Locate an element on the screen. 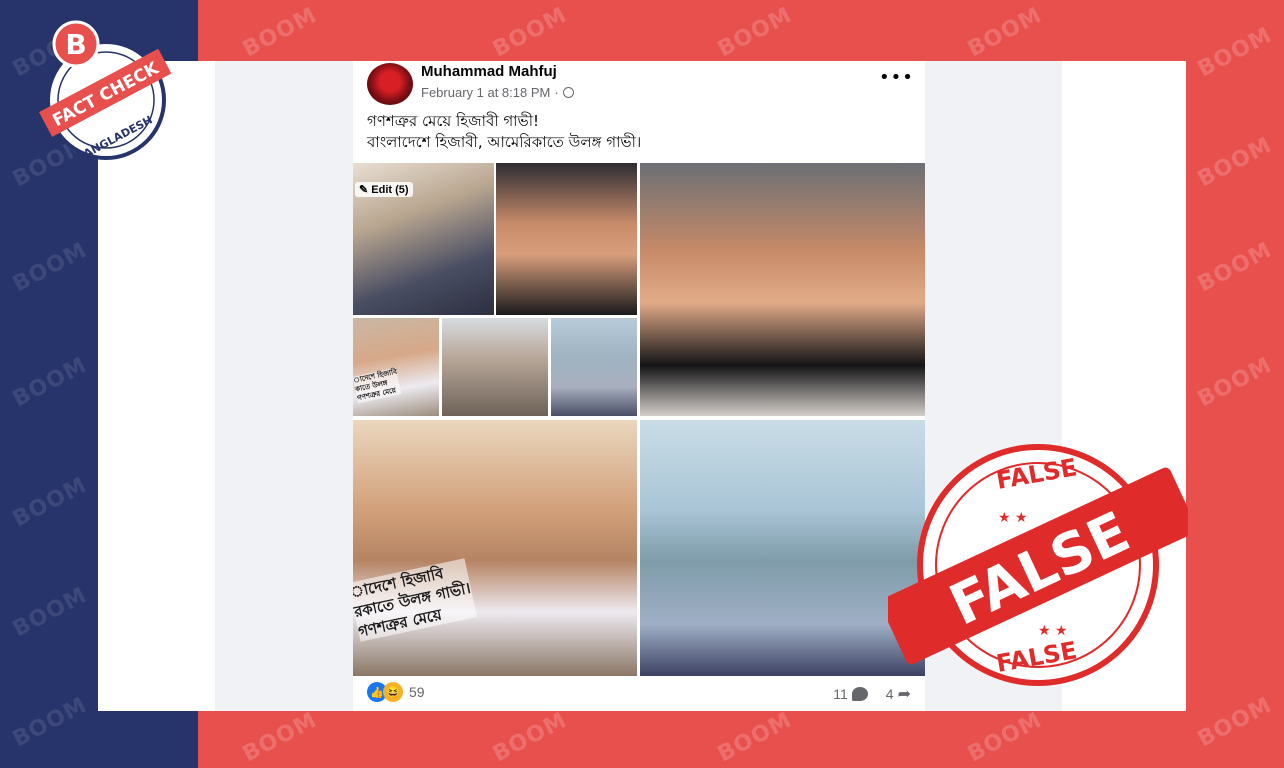 This screenshot has width=1284, height=768. reactions-summary: 👍 😆 59 is located at coordinates (396, 692).